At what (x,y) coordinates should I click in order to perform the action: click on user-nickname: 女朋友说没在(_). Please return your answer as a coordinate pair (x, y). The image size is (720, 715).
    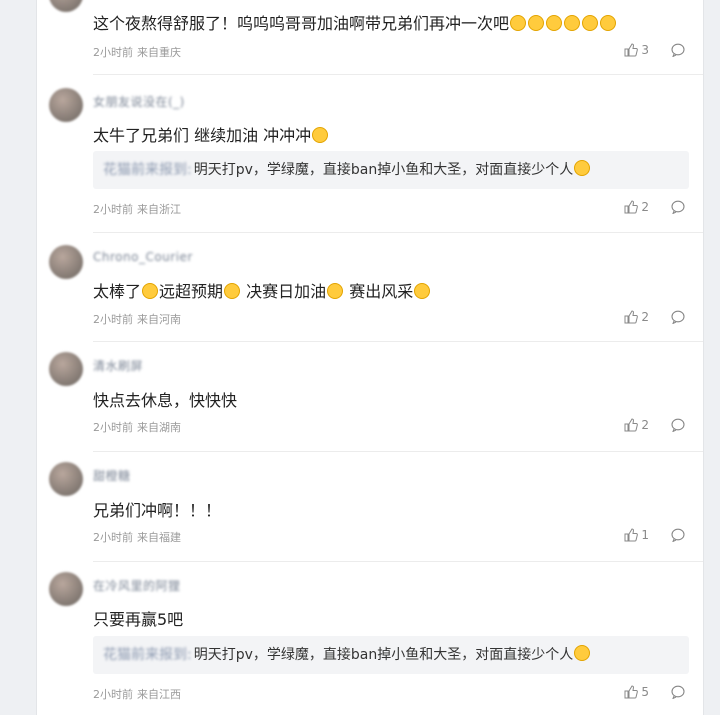
    Looking at the image, I should click on (139, 101).